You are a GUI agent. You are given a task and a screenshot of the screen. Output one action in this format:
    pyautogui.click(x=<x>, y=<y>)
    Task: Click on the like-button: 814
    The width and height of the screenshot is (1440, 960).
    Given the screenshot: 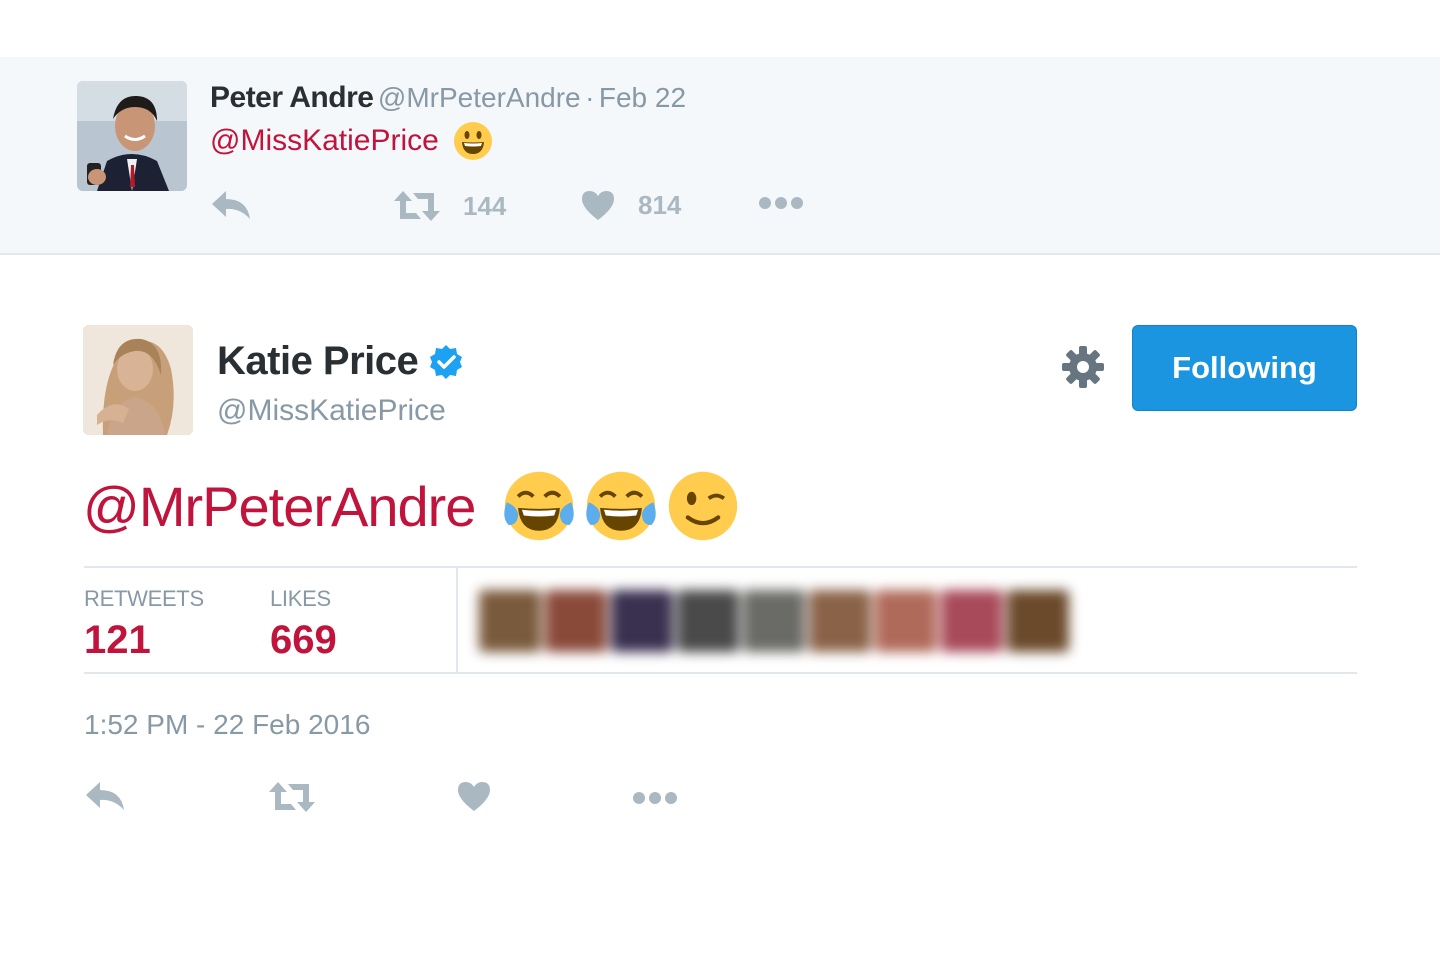 What is the action you would take?
    pyautogui.click(x=630, y=205)
    